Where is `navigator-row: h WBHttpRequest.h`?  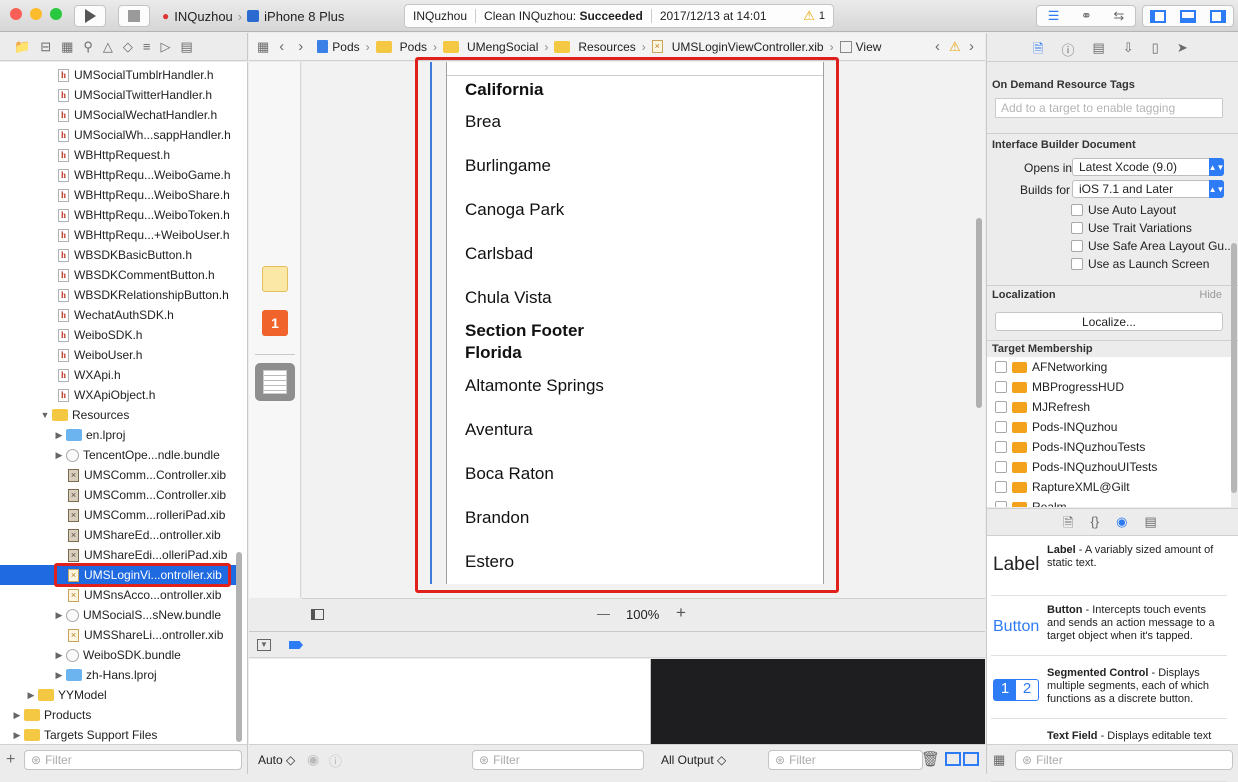
navigator-row: h WBHttpRequest.h is located at coordinates (119, 155).